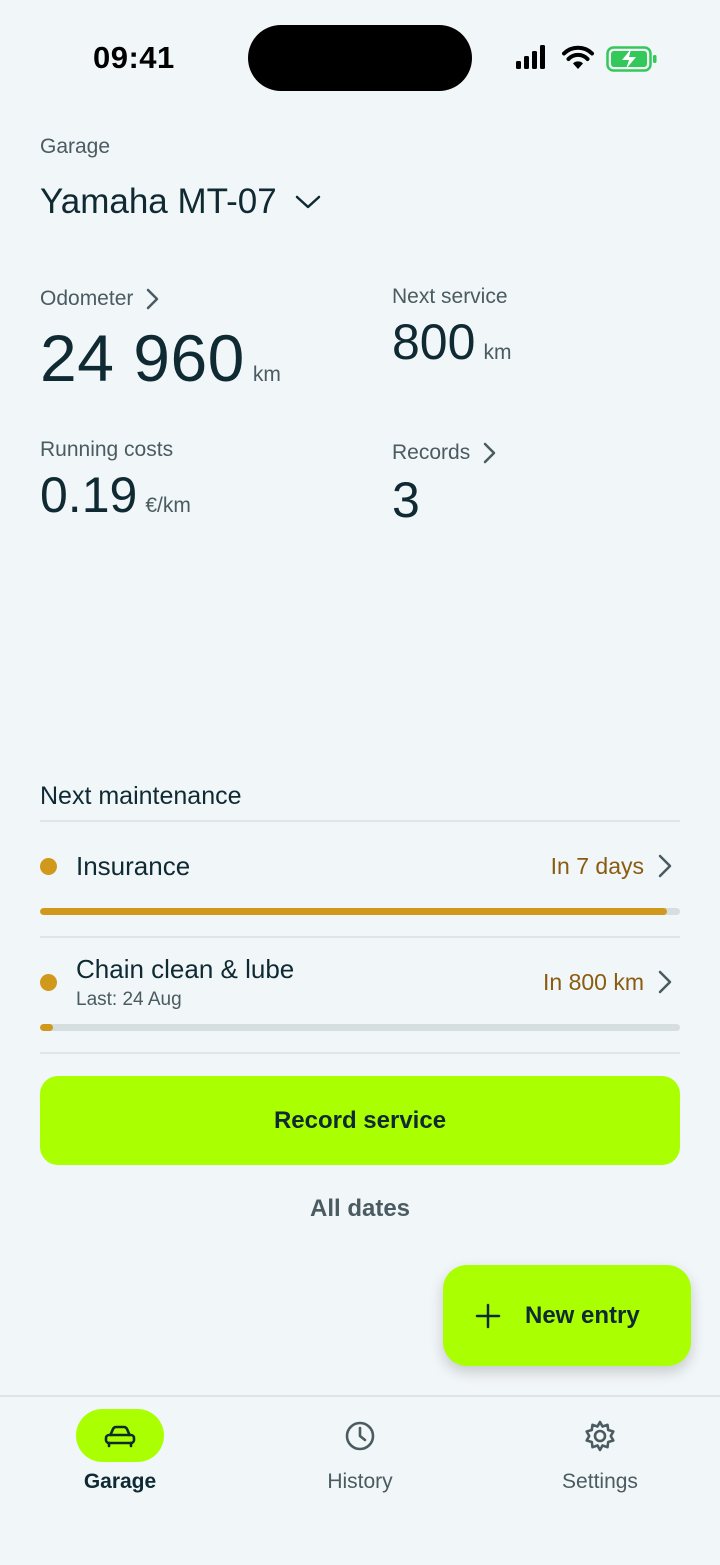 Image resolution: width=720 pixels, height=1565 pixels. Describe the element at coordinates (120, 1481) in the screenshot. I see `nav-label: Garage` at that location.